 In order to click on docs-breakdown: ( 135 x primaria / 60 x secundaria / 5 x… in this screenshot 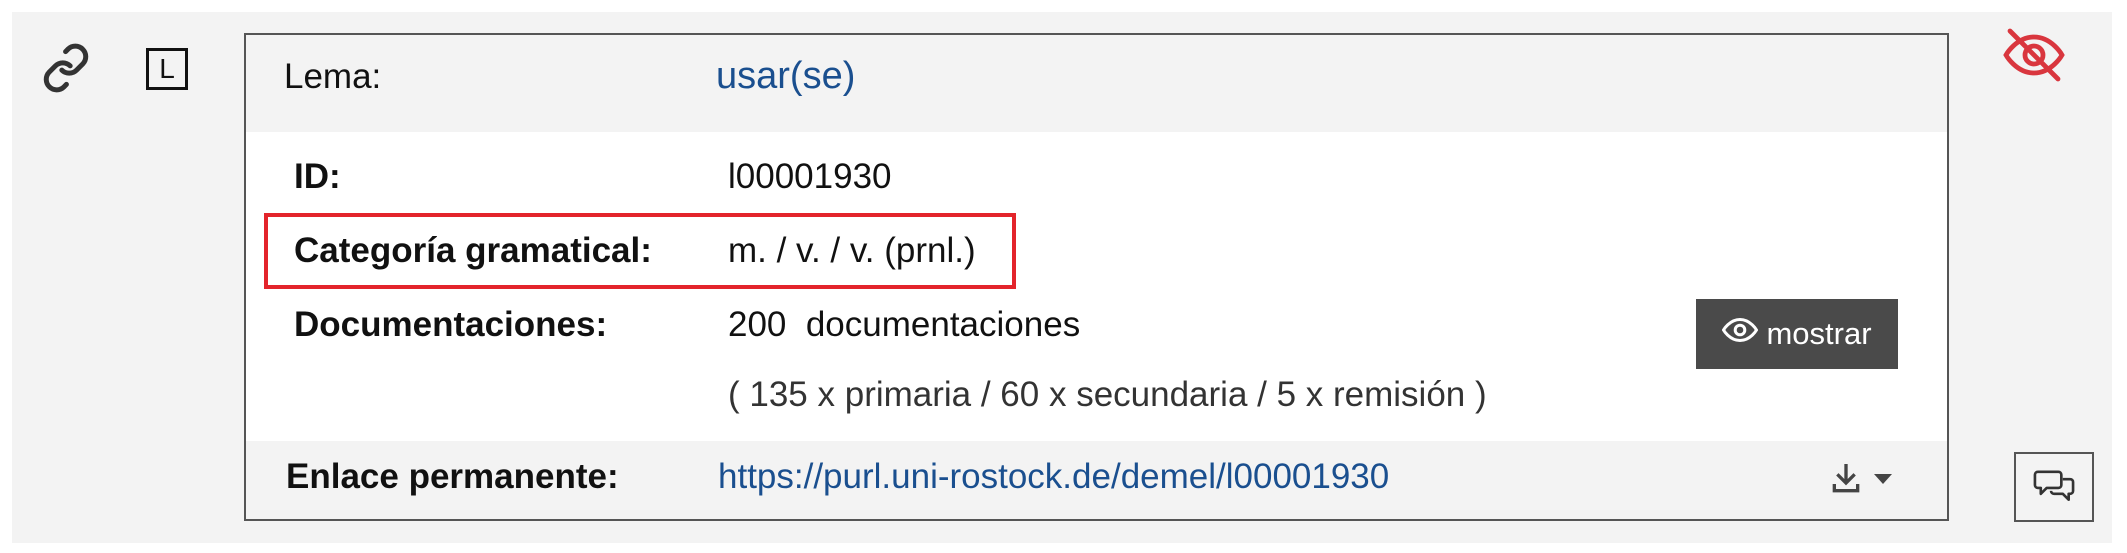, I will do `click(1107, 394)`.